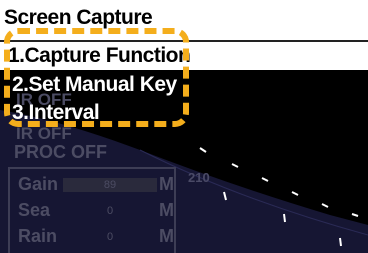 Image resolution: width=368 pixels, height=253 pixels. Describe the element at coordinates (166, 236) in the screenshot. I see `rain-mode: M` at that location.